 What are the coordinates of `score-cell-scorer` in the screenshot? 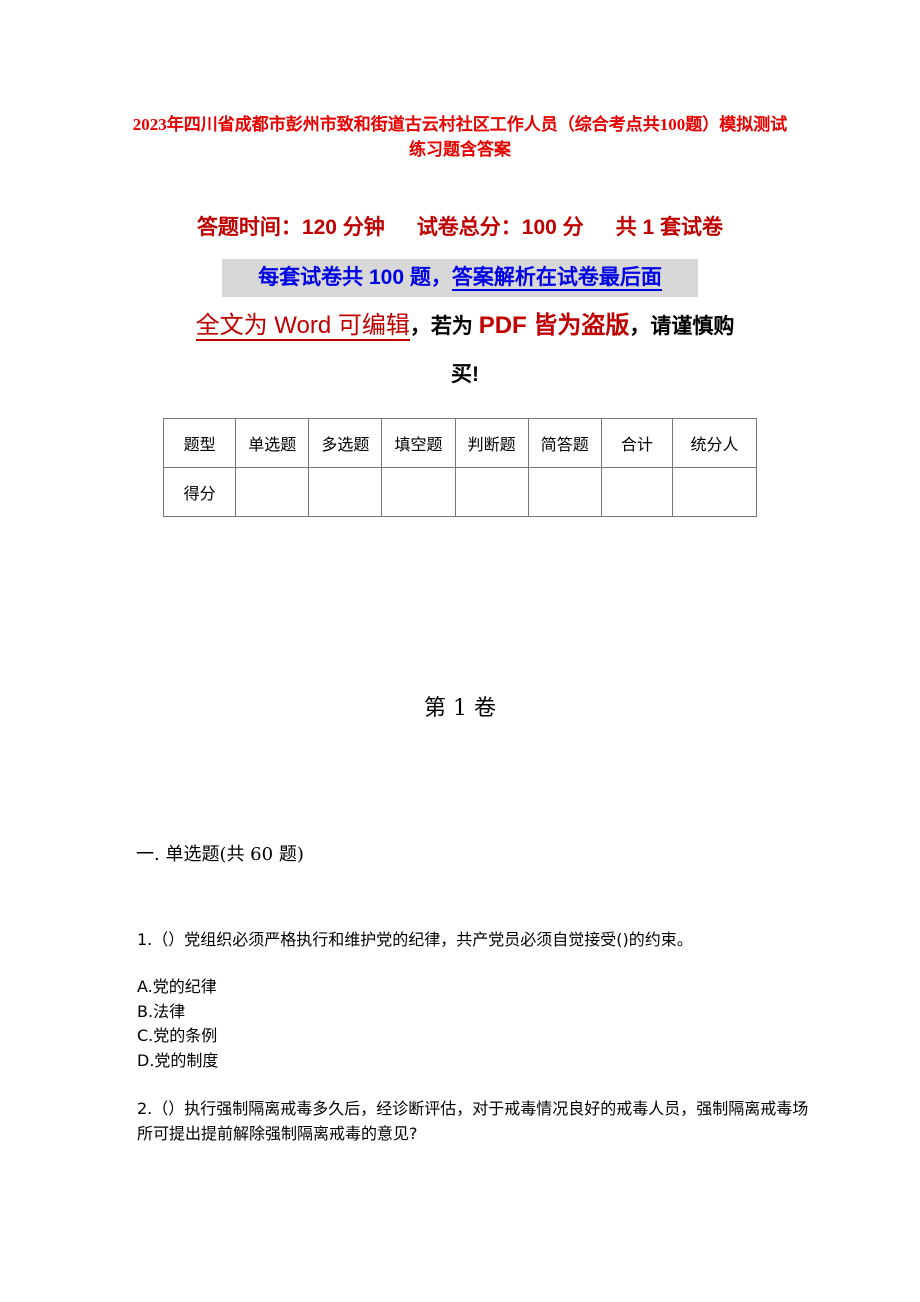 It's located at (714, 492).